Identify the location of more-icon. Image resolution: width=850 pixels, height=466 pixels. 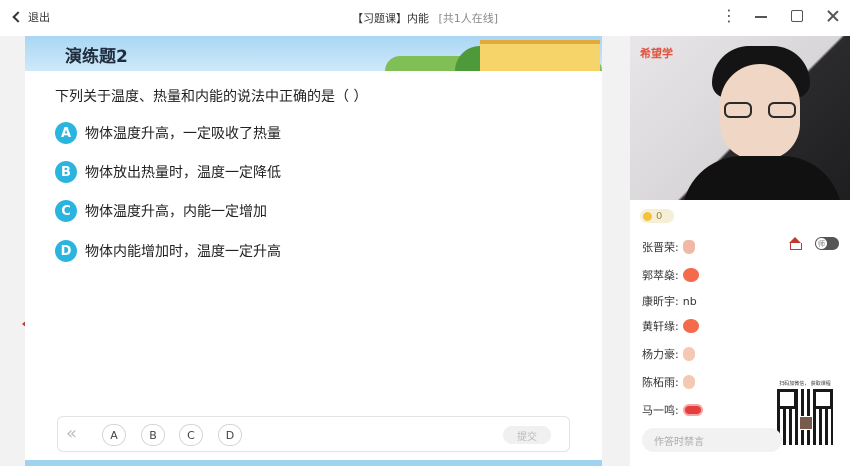
(727, 15).